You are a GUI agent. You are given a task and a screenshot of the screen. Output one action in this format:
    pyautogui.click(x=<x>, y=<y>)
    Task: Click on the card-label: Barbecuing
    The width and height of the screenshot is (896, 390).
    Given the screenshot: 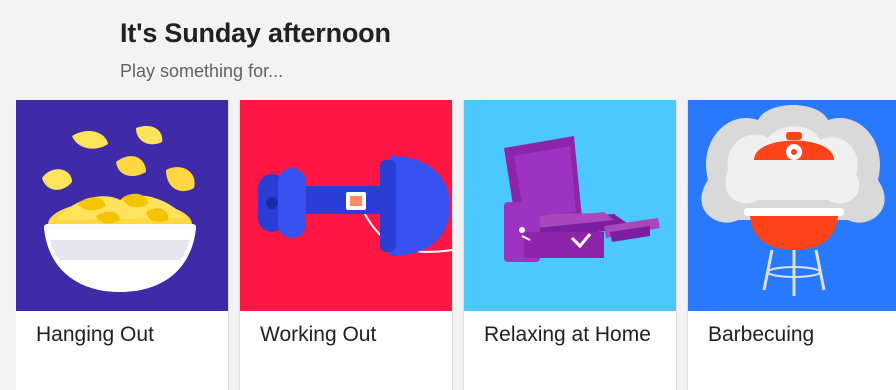 What is the action you would take?
    pyautogui.click(x=761, y=334)
    